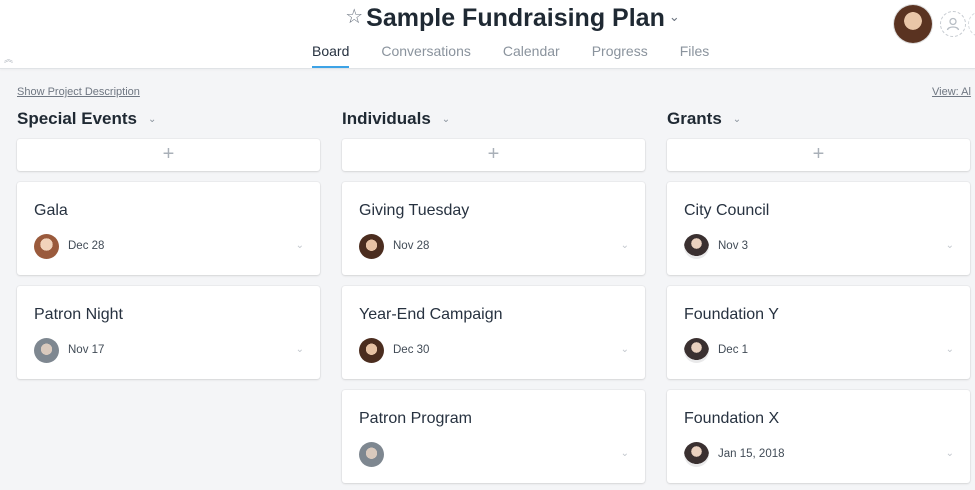 The height and width of the screenshot is (490, 975). I want to click on column-title: Grants, so click(694, 118).